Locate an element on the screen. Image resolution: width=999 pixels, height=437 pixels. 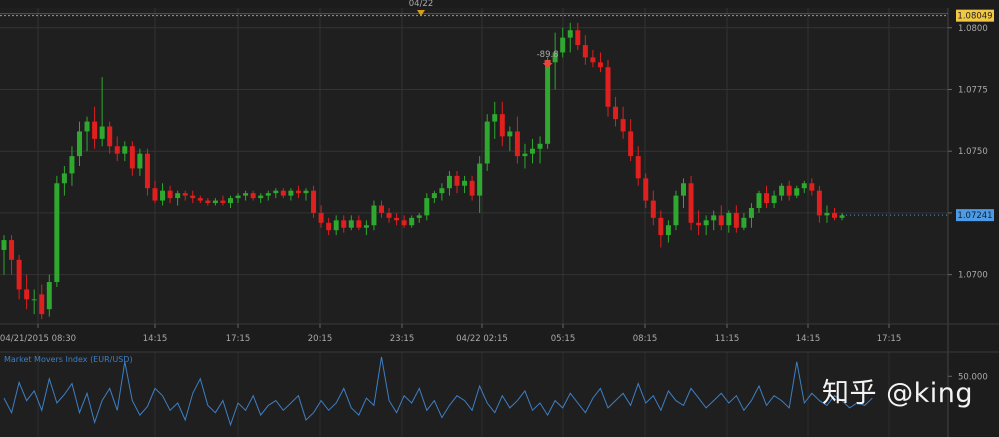
y-tick-label: 1.0800 is located at coordinates (973, 29).